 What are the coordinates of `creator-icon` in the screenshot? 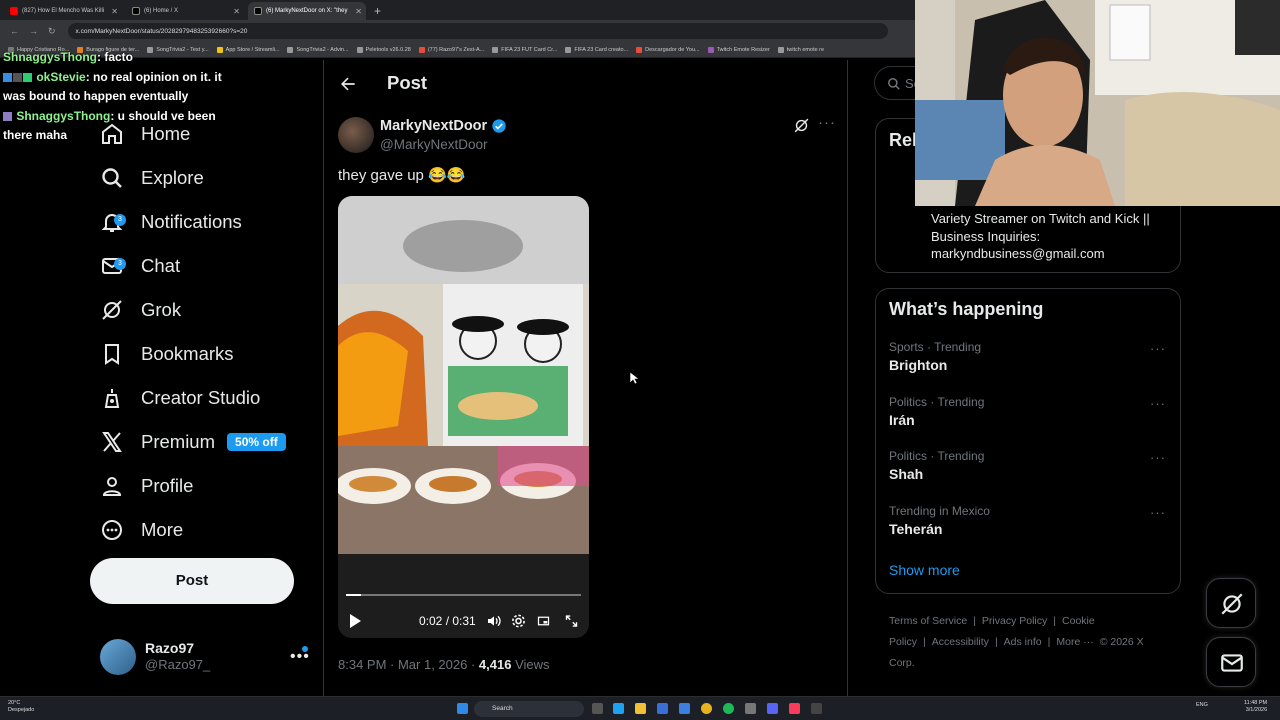 It's located at (120, 398).